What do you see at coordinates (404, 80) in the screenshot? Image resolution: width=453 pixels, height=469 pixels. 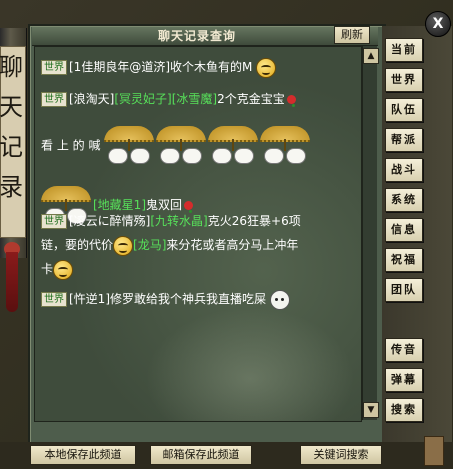 I see `tab-world: 世界` at bounding box center [404, 80].